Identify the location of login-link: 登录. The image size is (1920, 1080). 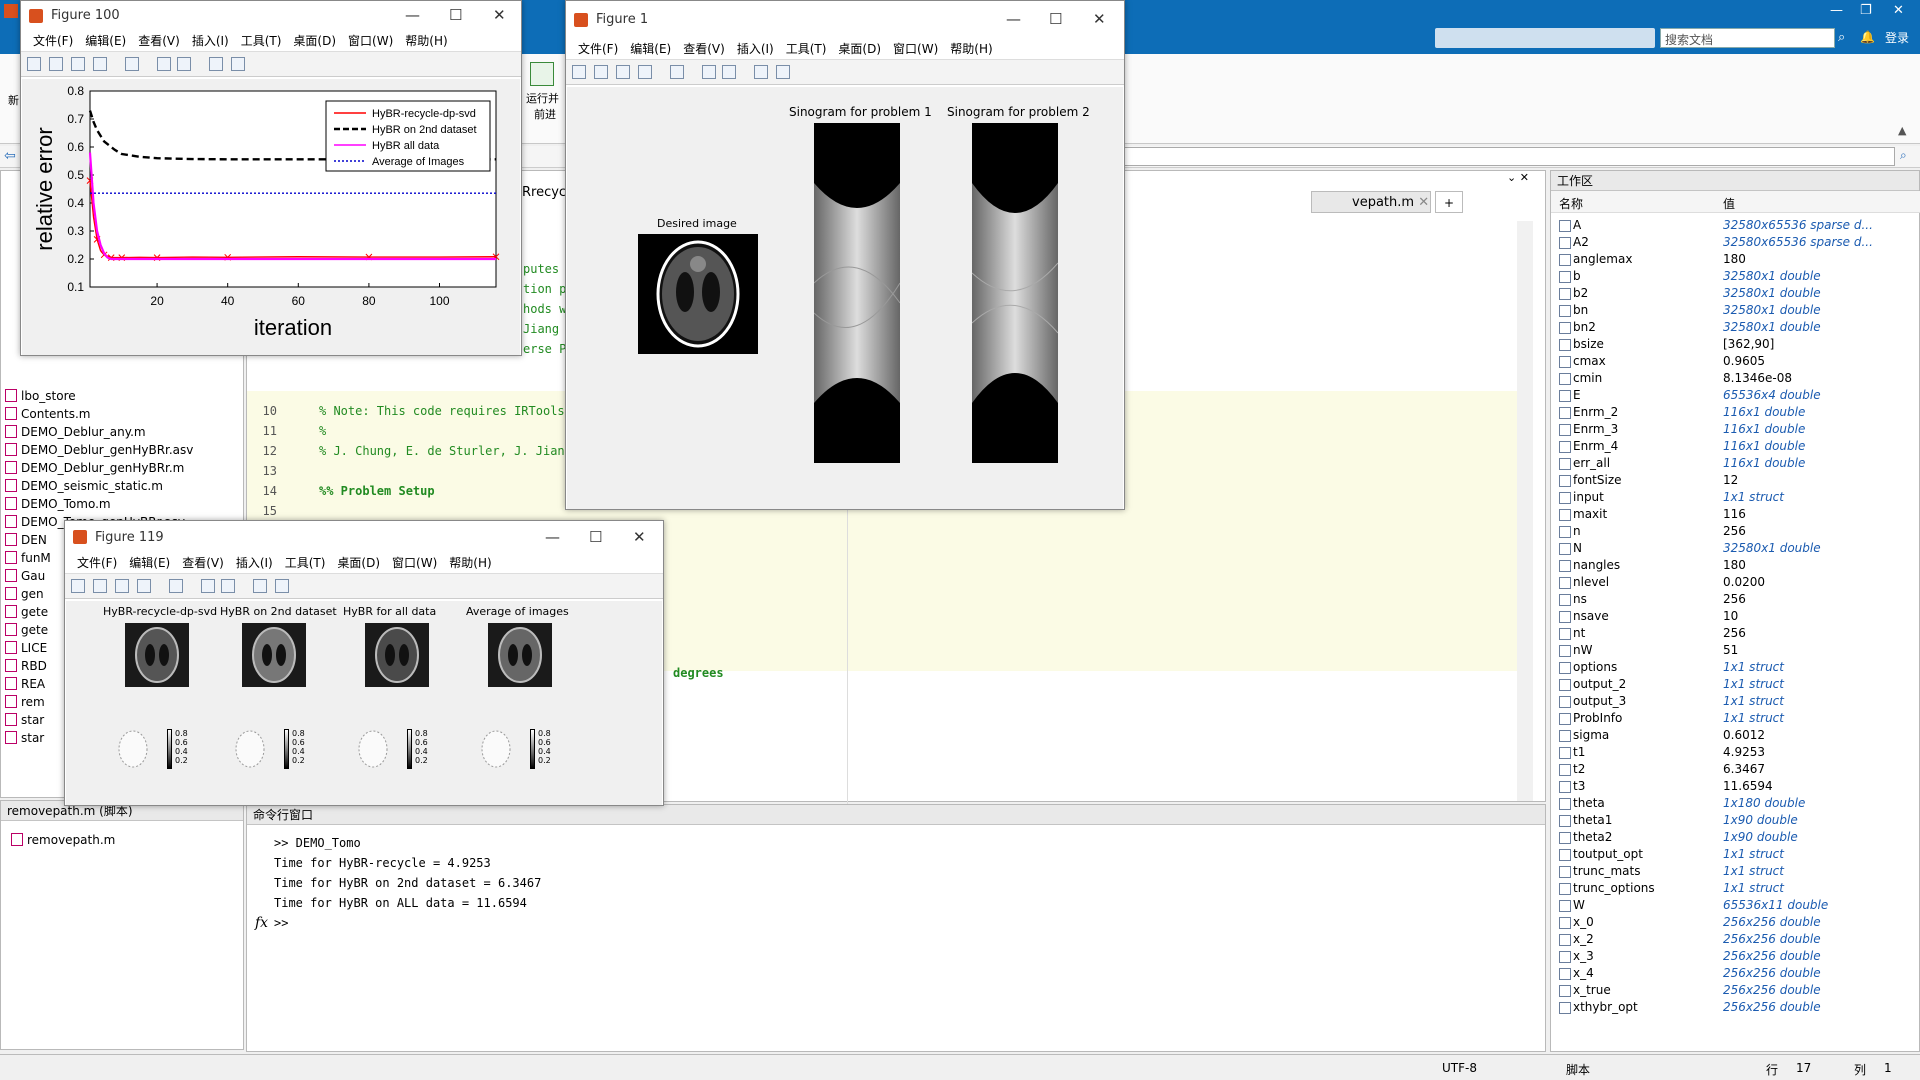
(1897, 37).